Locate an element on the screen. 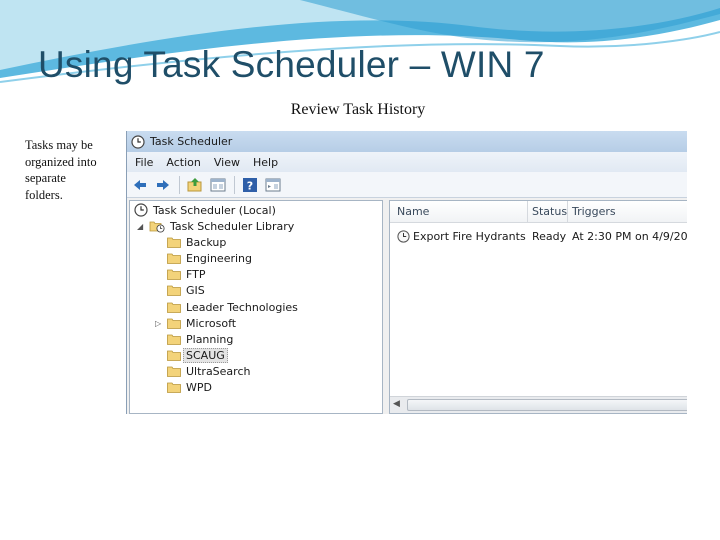 This screenshot has width=720, height=540. tree-folder-backup: Backup is located at coordinates (196, 242).